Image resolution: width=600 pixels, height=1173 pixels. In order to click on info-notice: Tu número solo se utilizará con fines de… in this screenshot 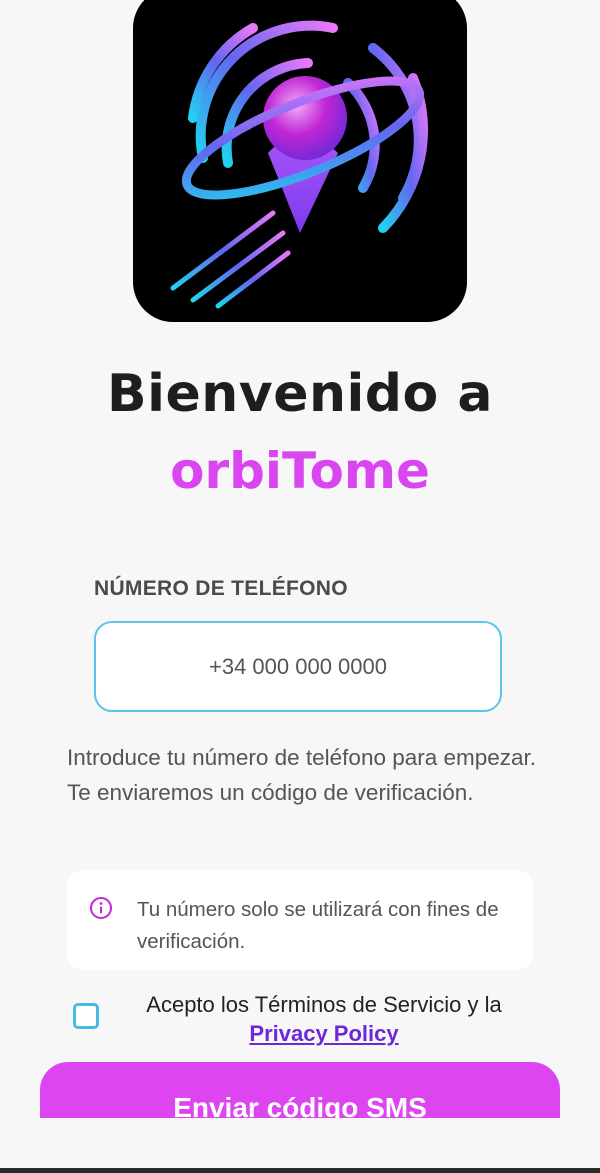, I will do `click(300, 920)`.